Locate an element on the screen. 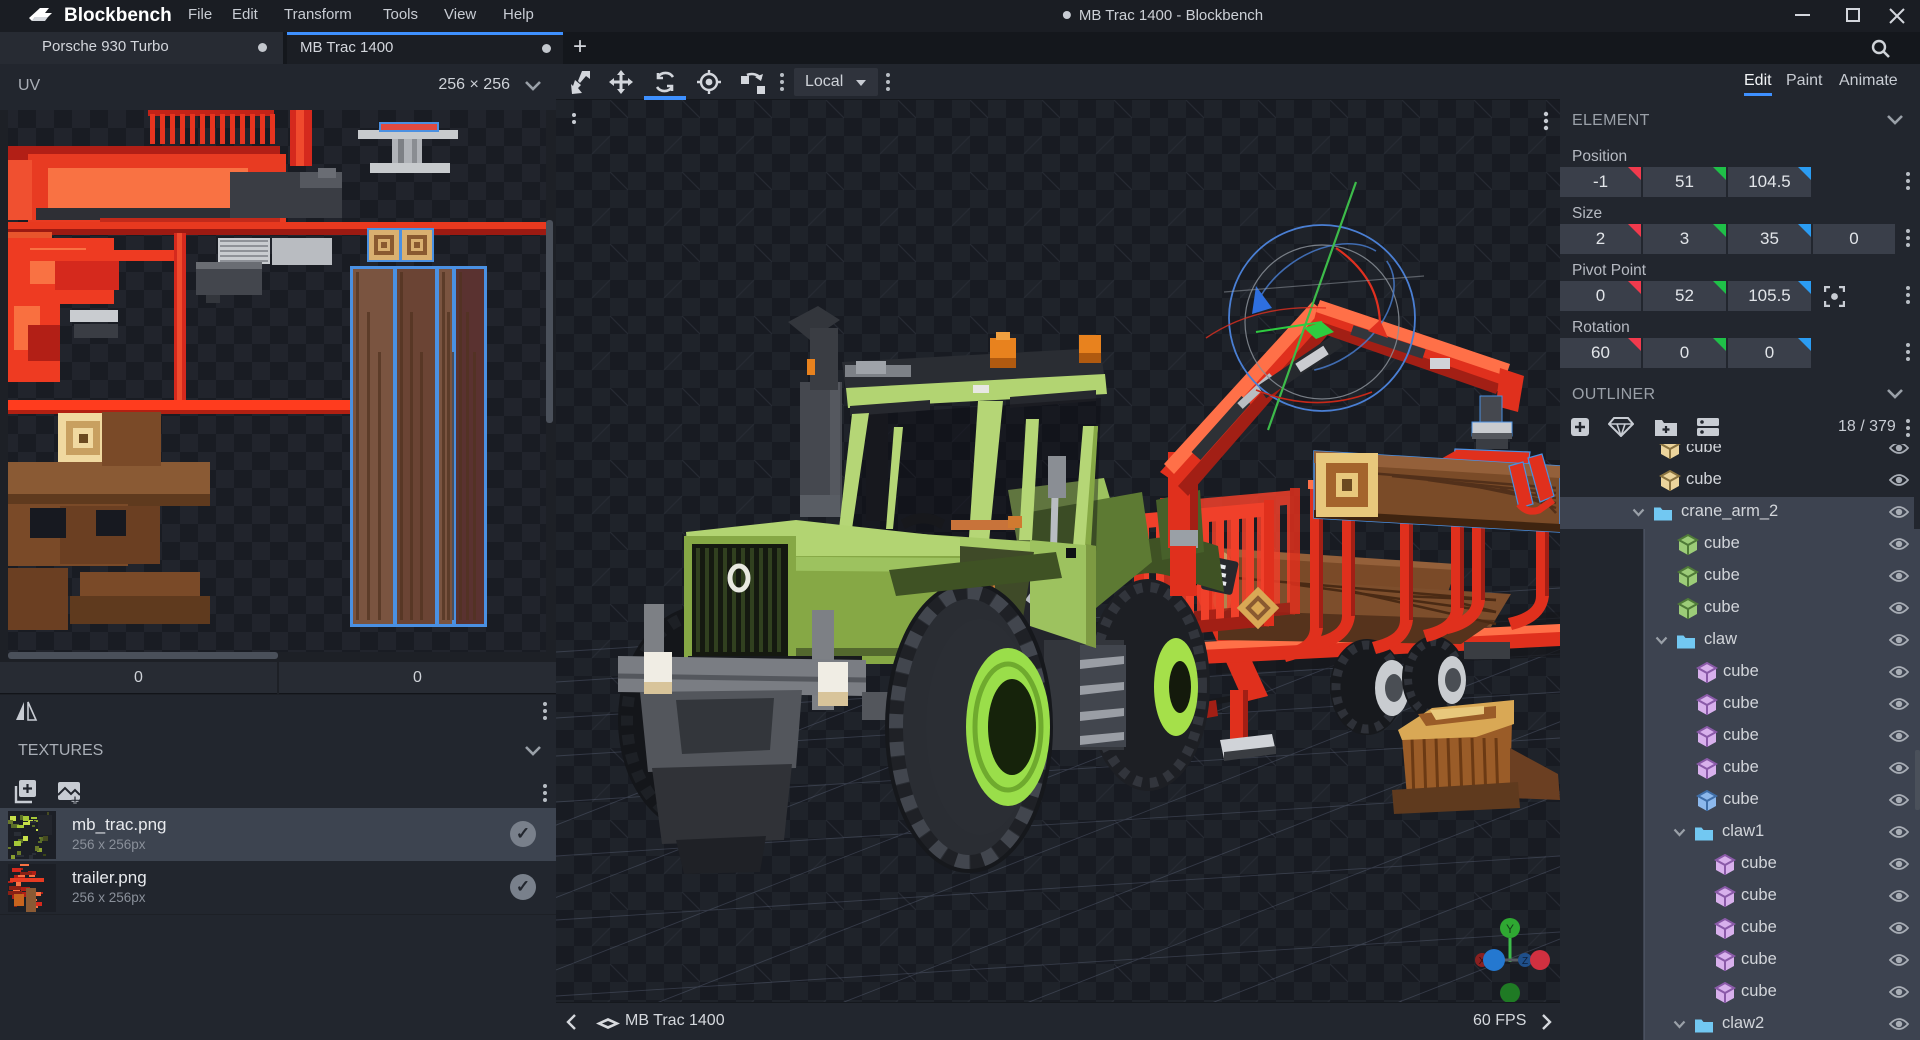 The image size is (1920, 1040). svg-text: Z is located at coordinates (1525, 961).